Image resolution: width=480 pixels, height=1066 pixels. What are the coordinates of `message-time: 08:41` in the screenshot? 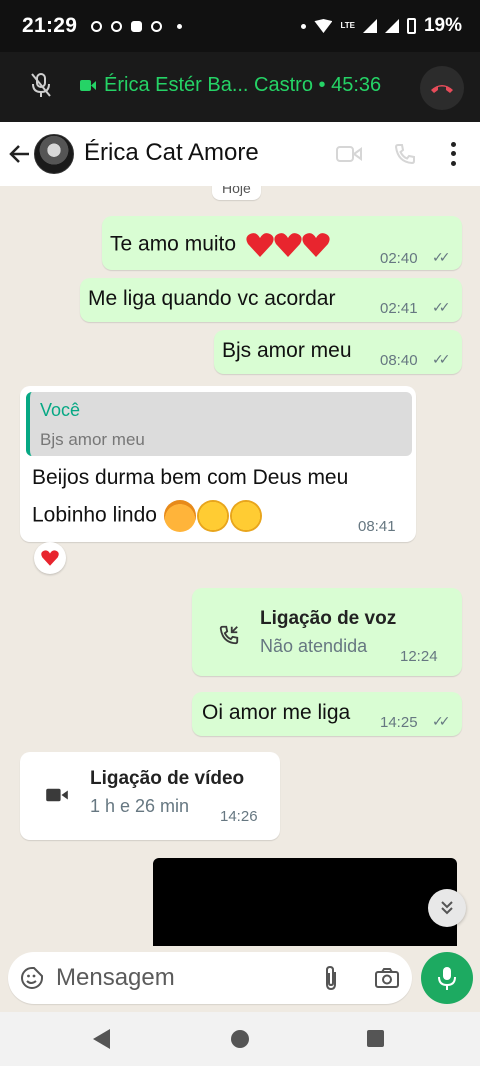 It's located at (377, 526).